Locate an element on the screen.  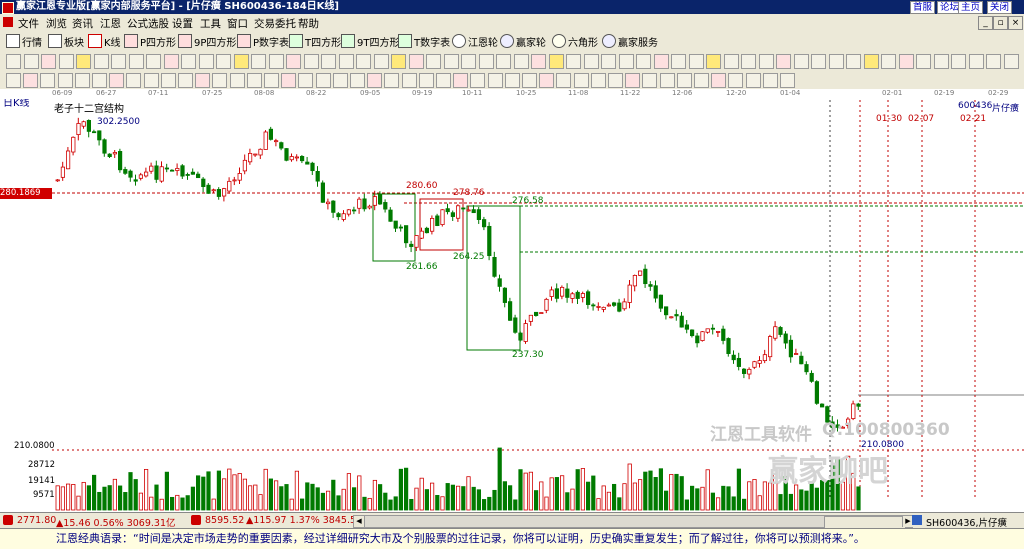
link-homepage: 主页 is located at coordinates (971, 7).